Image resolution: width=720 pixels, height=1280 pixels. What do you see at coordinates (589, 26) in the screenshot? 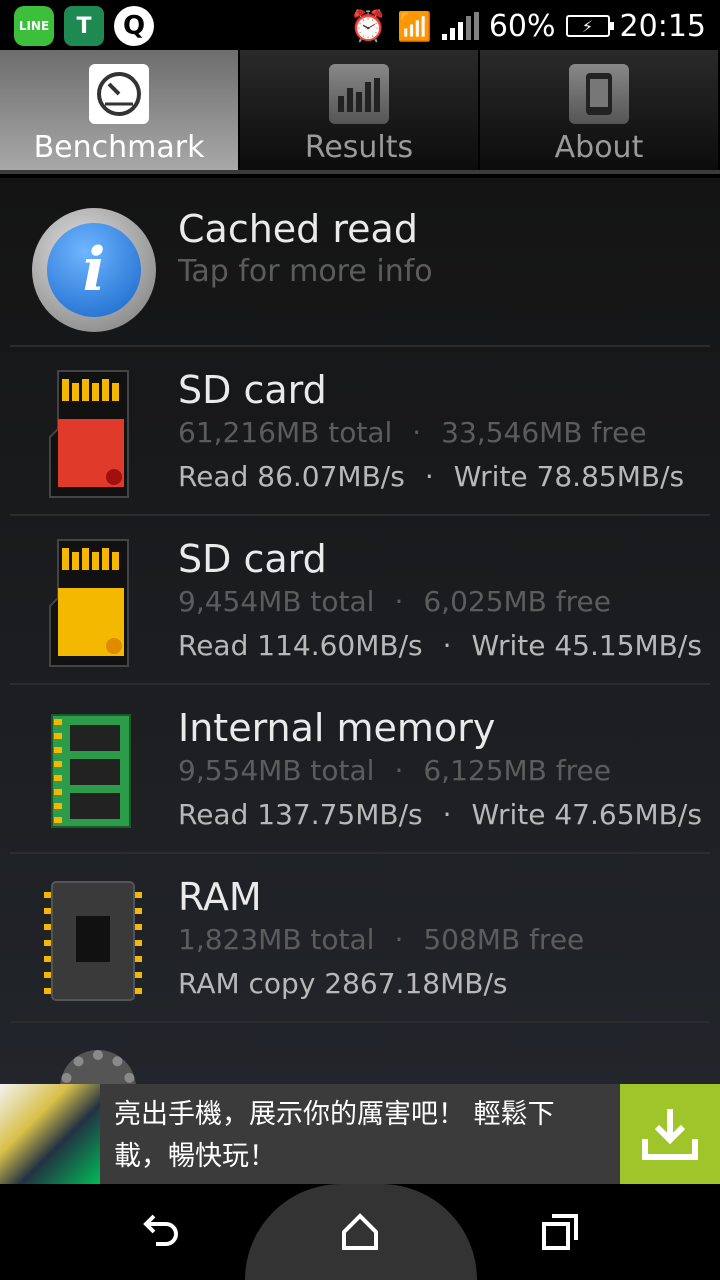
I see `battery-icon: ⚡` at bounding box center [589, 26].